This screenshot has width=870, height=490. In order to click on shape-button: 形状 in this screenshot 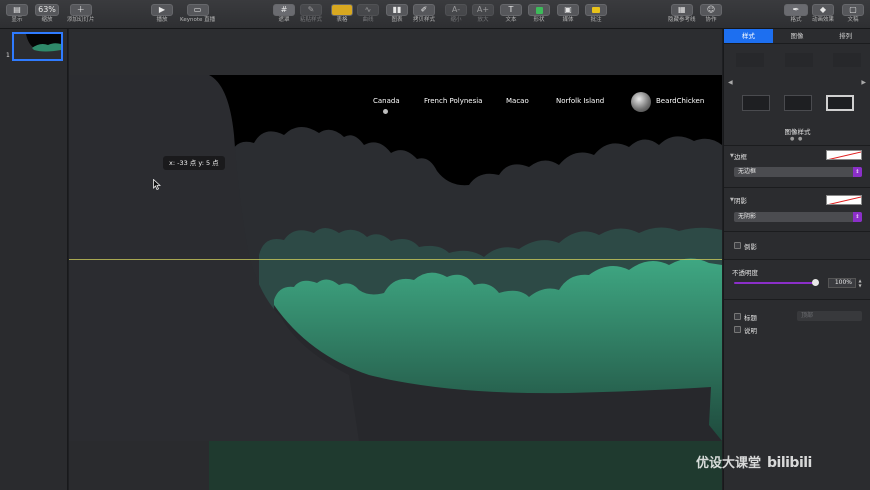, I will do `click(539, 14)`.